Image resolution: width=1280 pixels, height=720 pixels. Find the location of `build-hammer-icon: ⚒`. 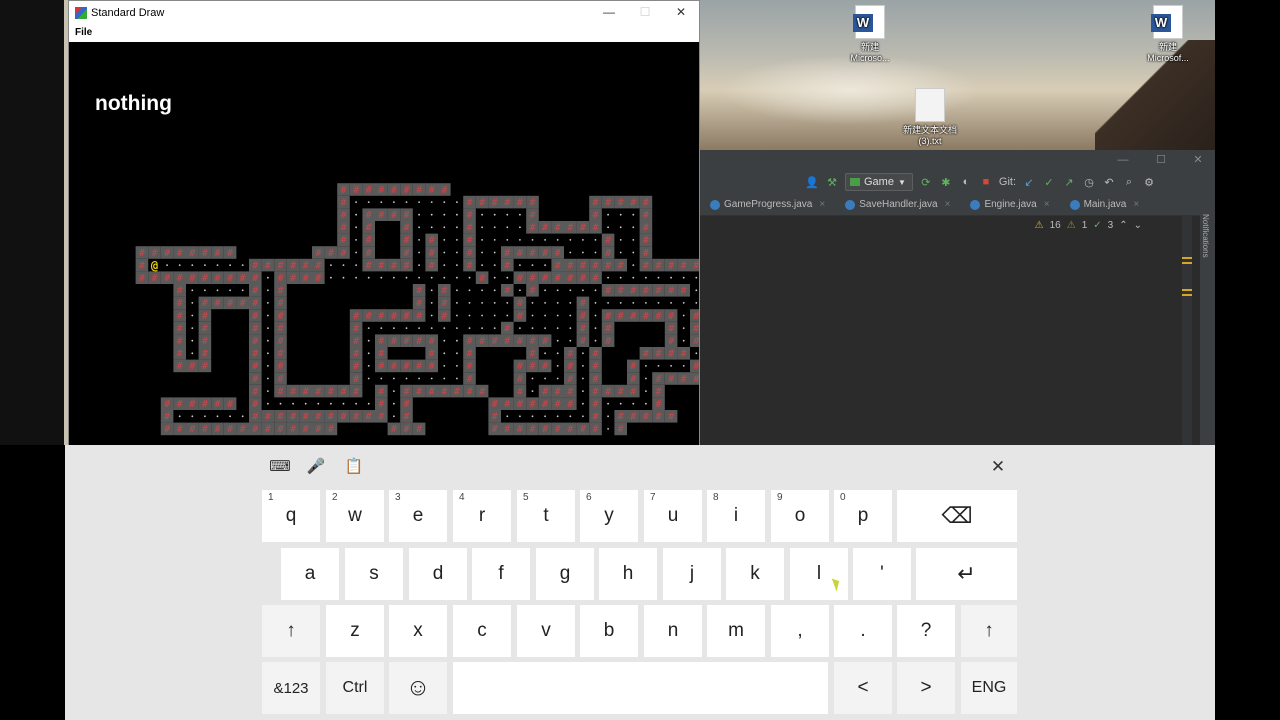

build-hammer-icon: ⚒ is located at coordinates (832, 182).